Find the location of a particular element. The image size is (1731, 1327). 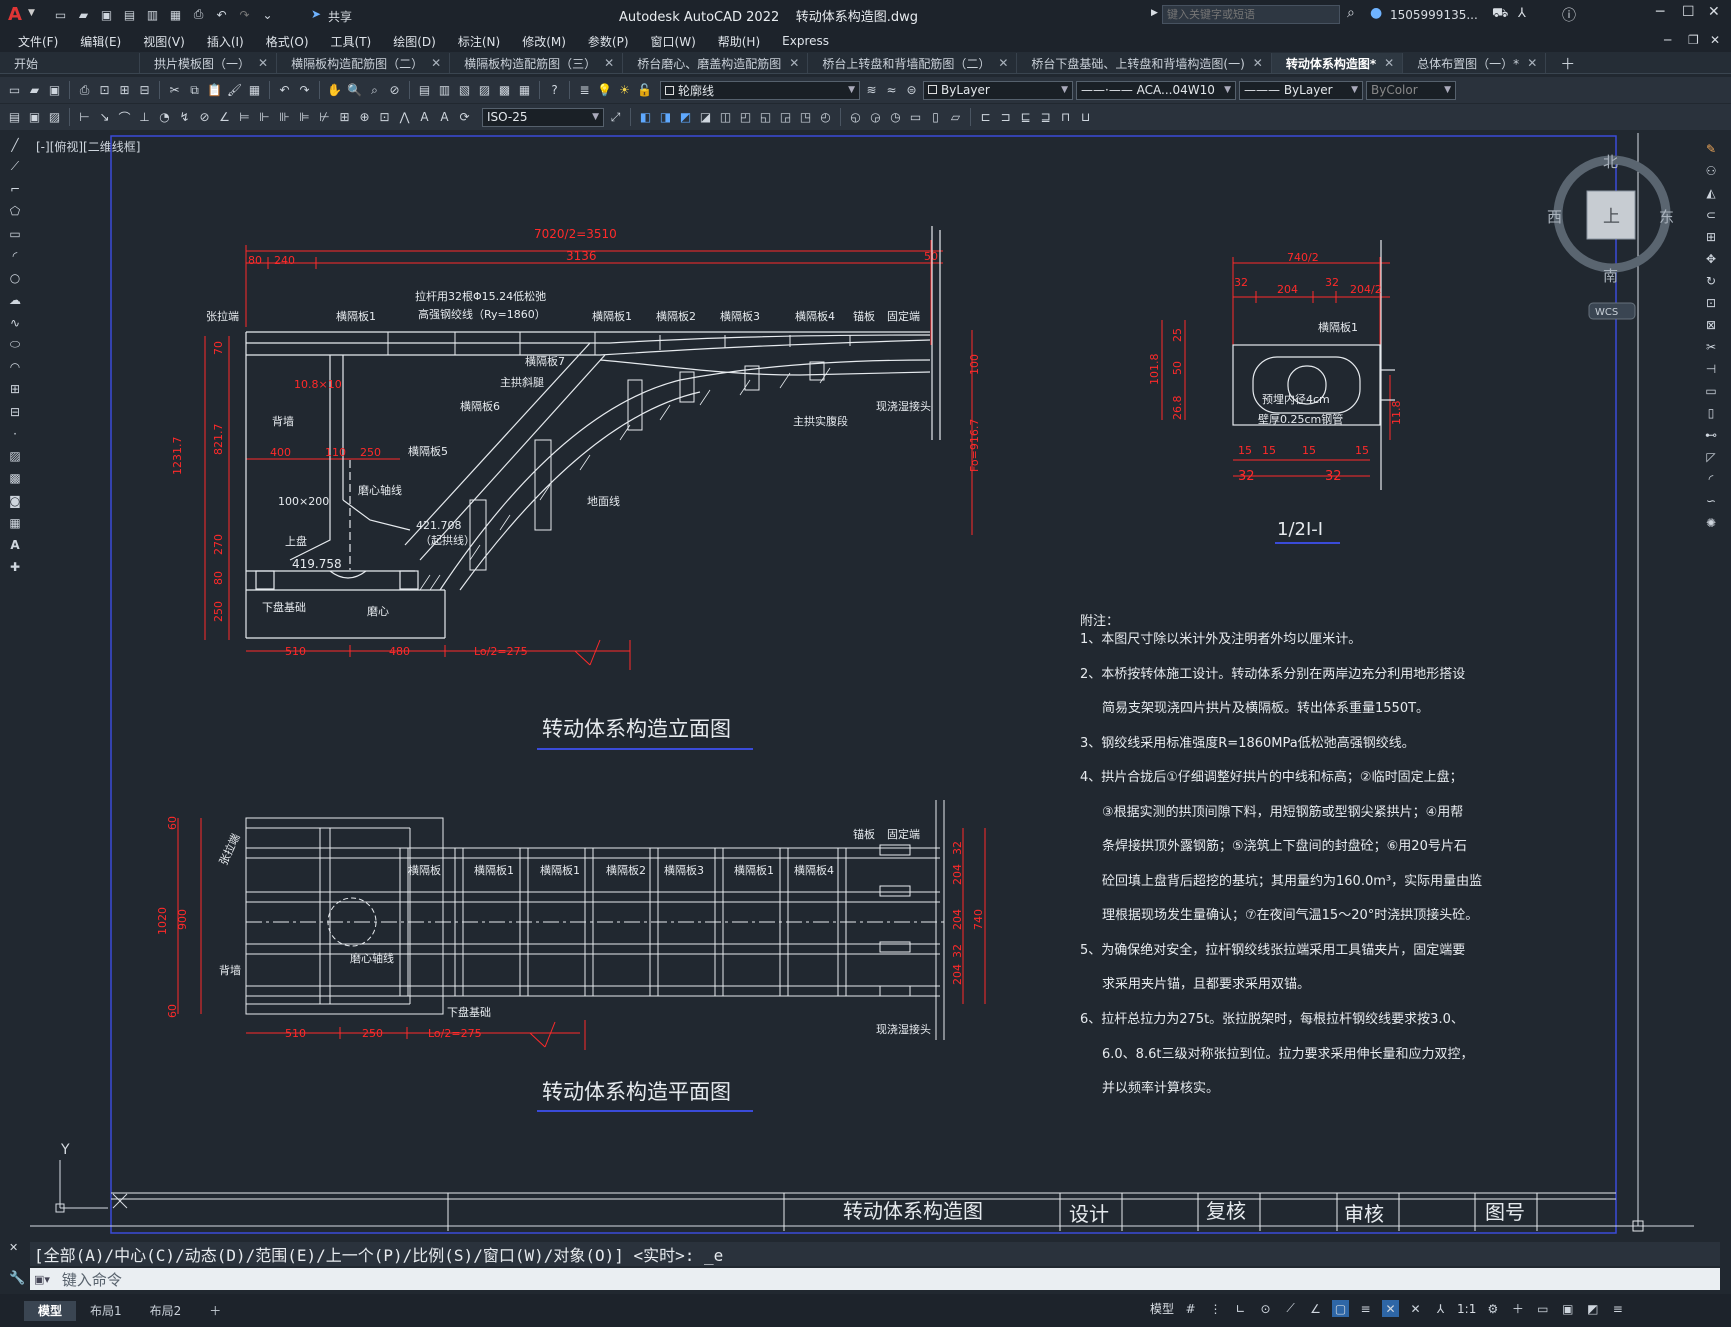

hatch-icon: ▨ is located at coordinates (54, 117).